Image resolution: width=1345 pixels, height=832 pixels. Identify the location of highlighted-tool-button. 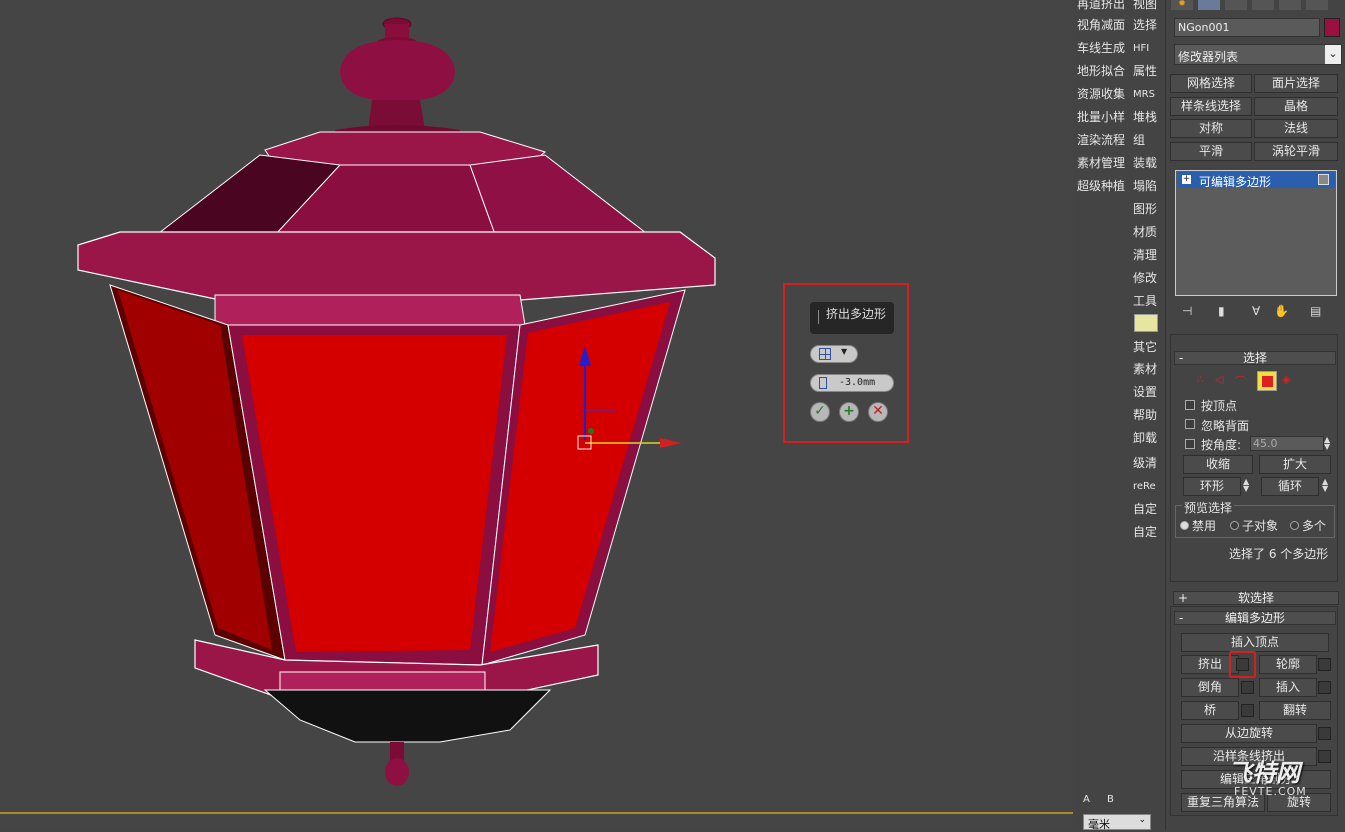
(1146, 323).